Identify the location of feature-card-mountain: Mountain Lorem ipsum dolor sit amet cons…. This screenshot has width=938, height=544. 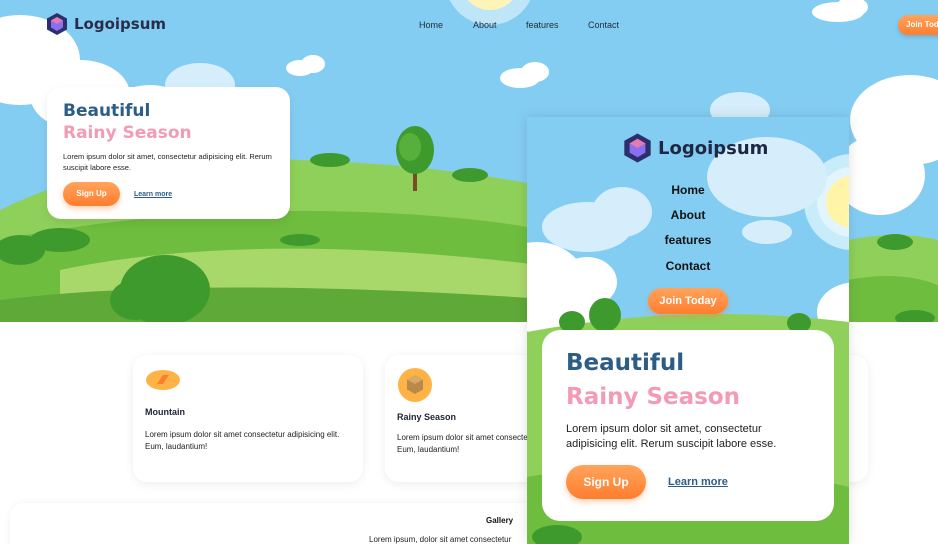
(248, 418).